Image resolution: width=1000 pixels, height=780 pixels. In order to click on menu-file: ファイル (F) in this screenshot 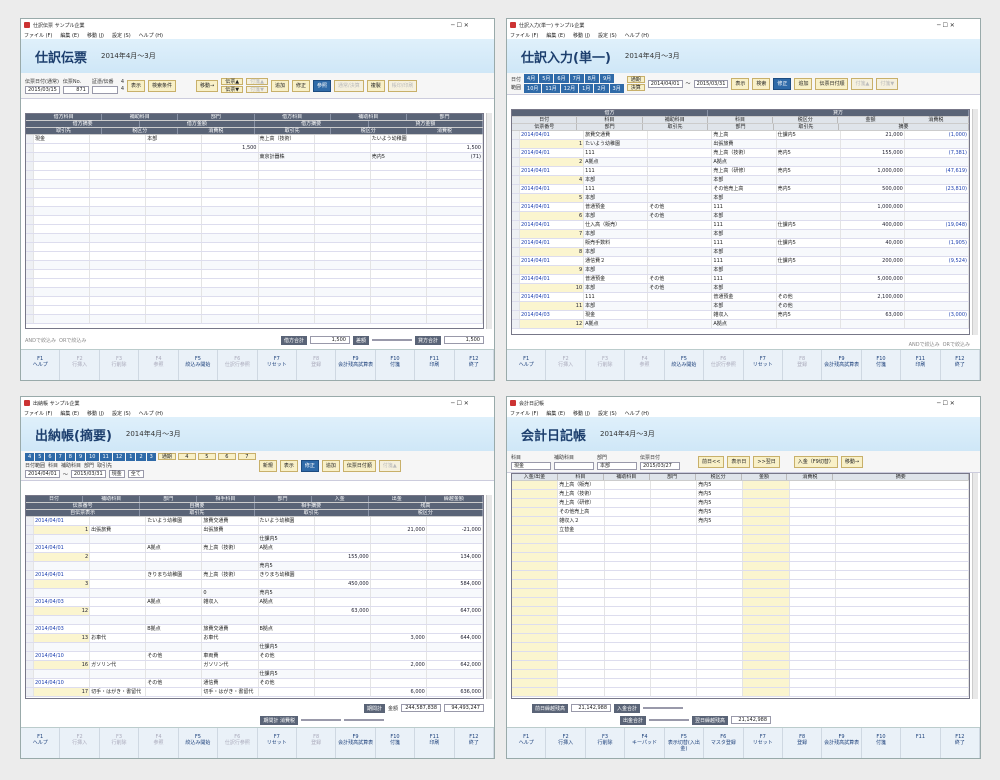, I will do `click(38, 35)`.